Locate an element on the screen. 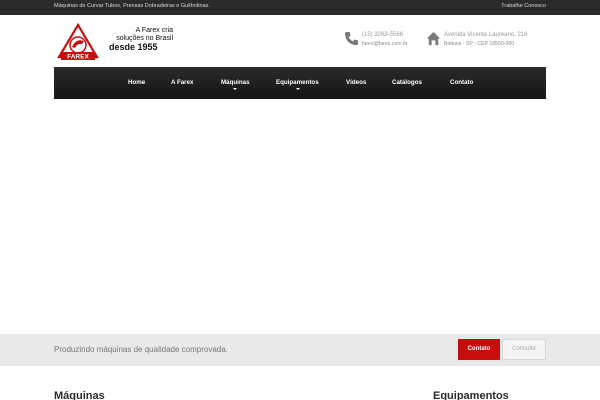 The width and height of the screenshot is (600, 400). consulte-button: Consulte is located at coordinates (524, 349).